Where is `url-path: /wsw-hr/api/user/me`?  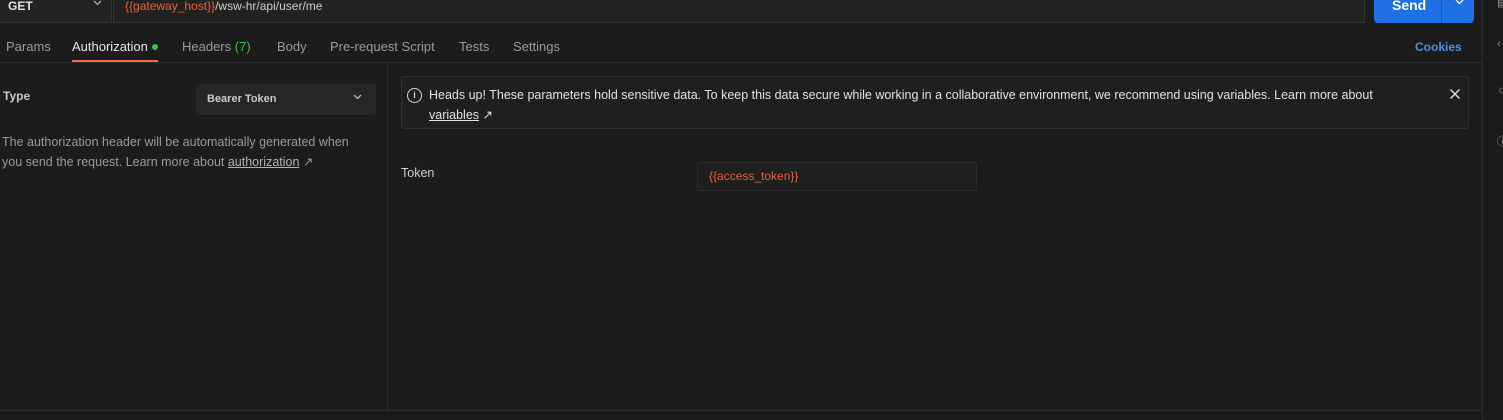
url-path: /wsw-hr/api/user/me is located at coordinates (269, 6).